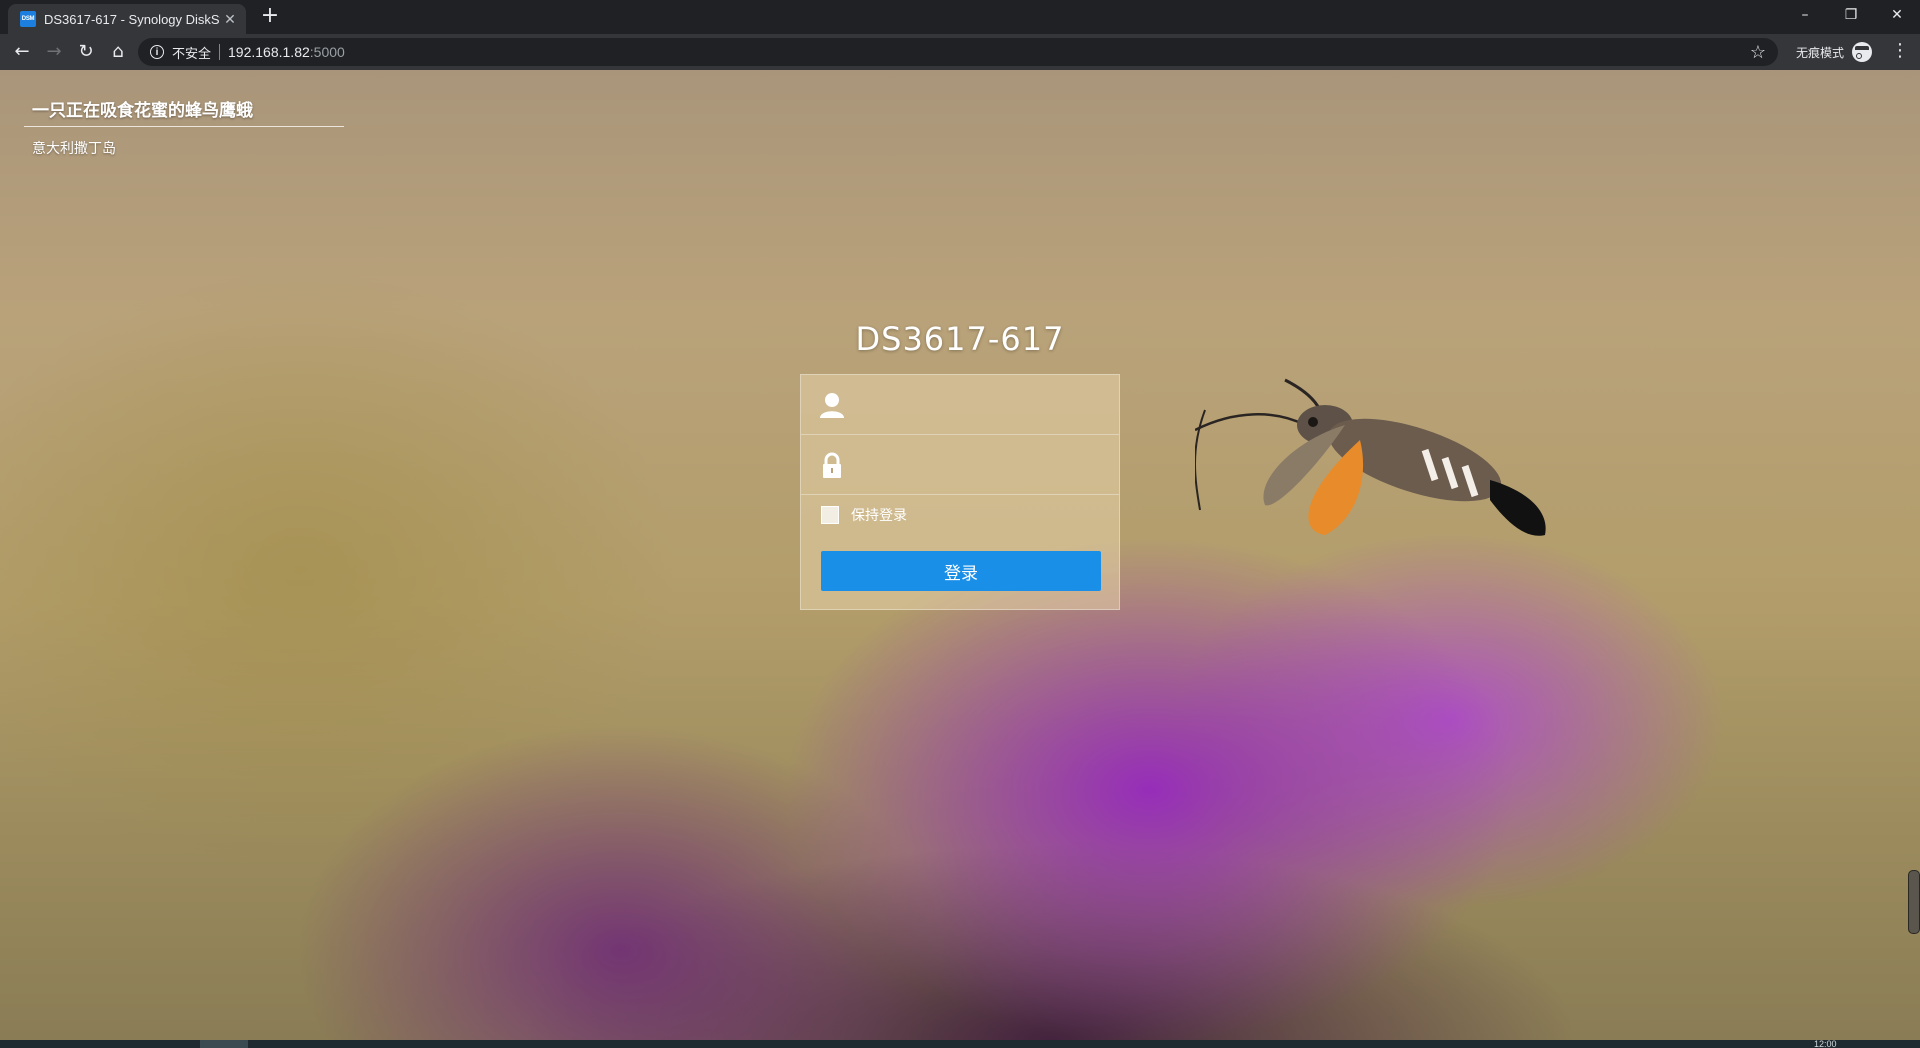 The image size is (1920, 1048). Describe the element at coordinates (1862, 52) in the screenshot. I see `incognito-icon` at that location.